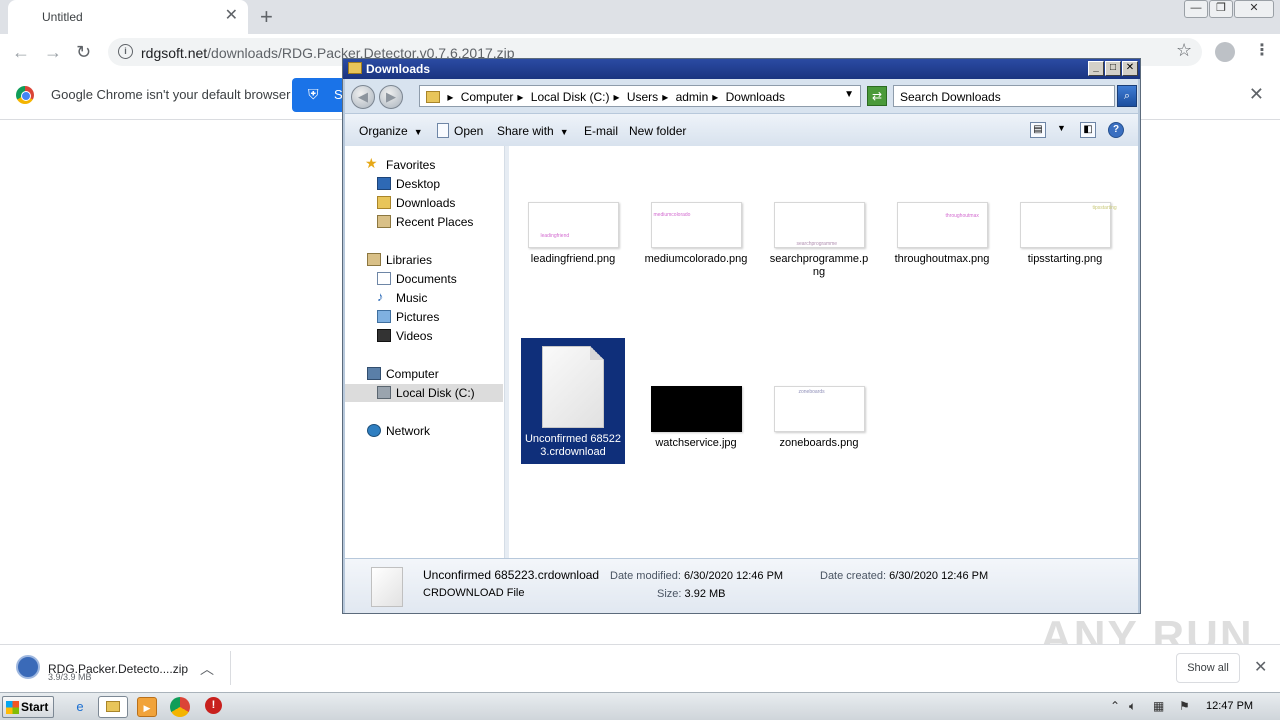 This screenshot has height=720, width=1280. Describe the element at coordinates (1038, 130) in the screenshot. I see `change-view-icon: ▤` at that location.